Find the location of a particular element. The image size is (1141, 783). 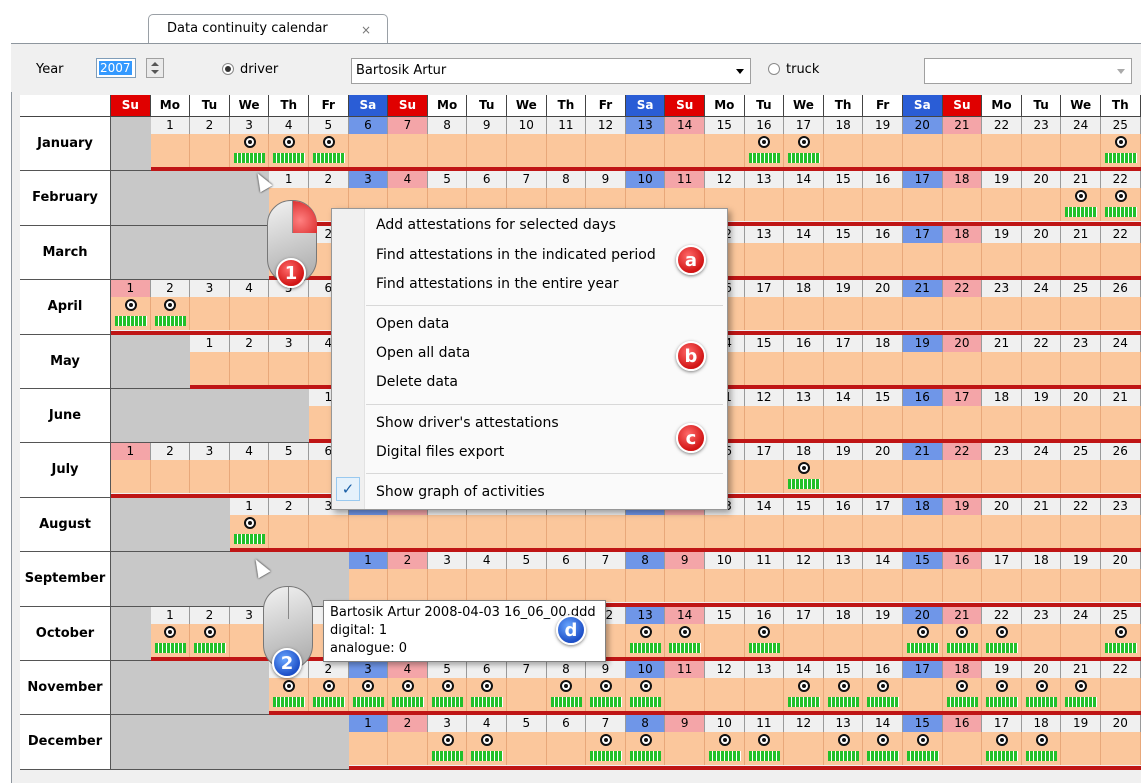

truck-radio is located at coordinates (774, 69).